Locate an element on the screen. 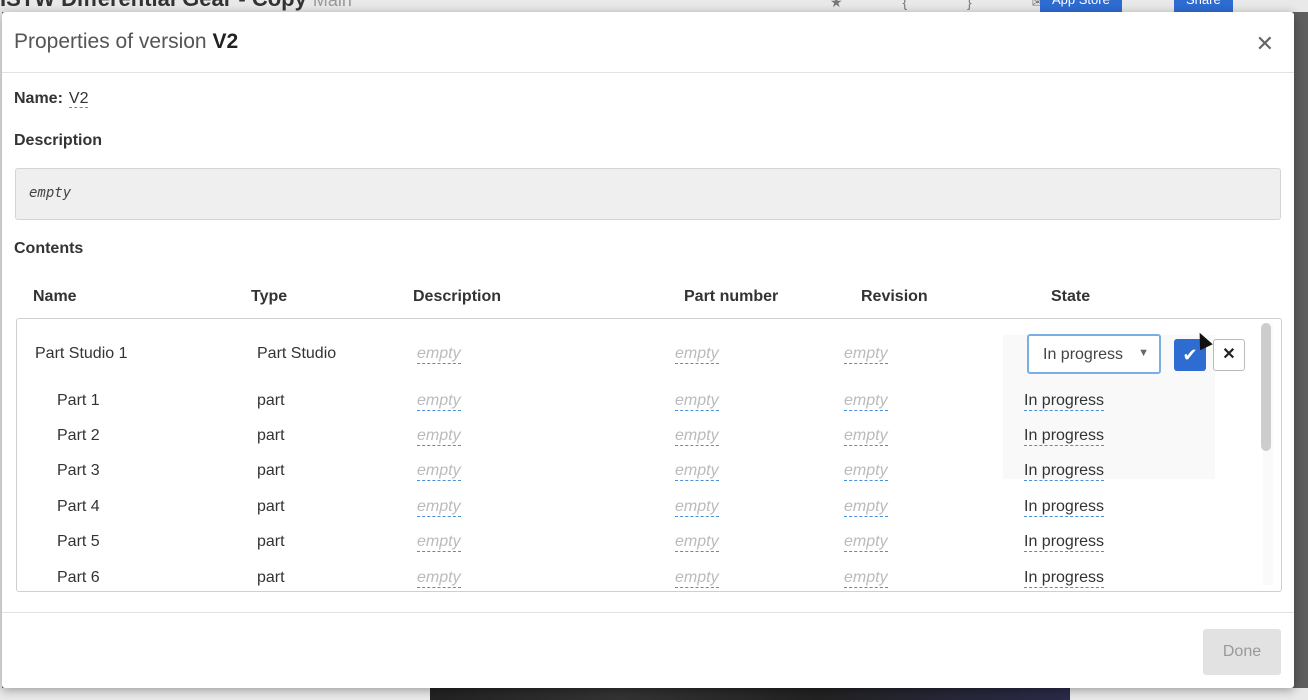 Image resolution: width=1308 pixels, height=700 pixels. state-dropdown-value: In progress is located at coordinates (1083, 354).